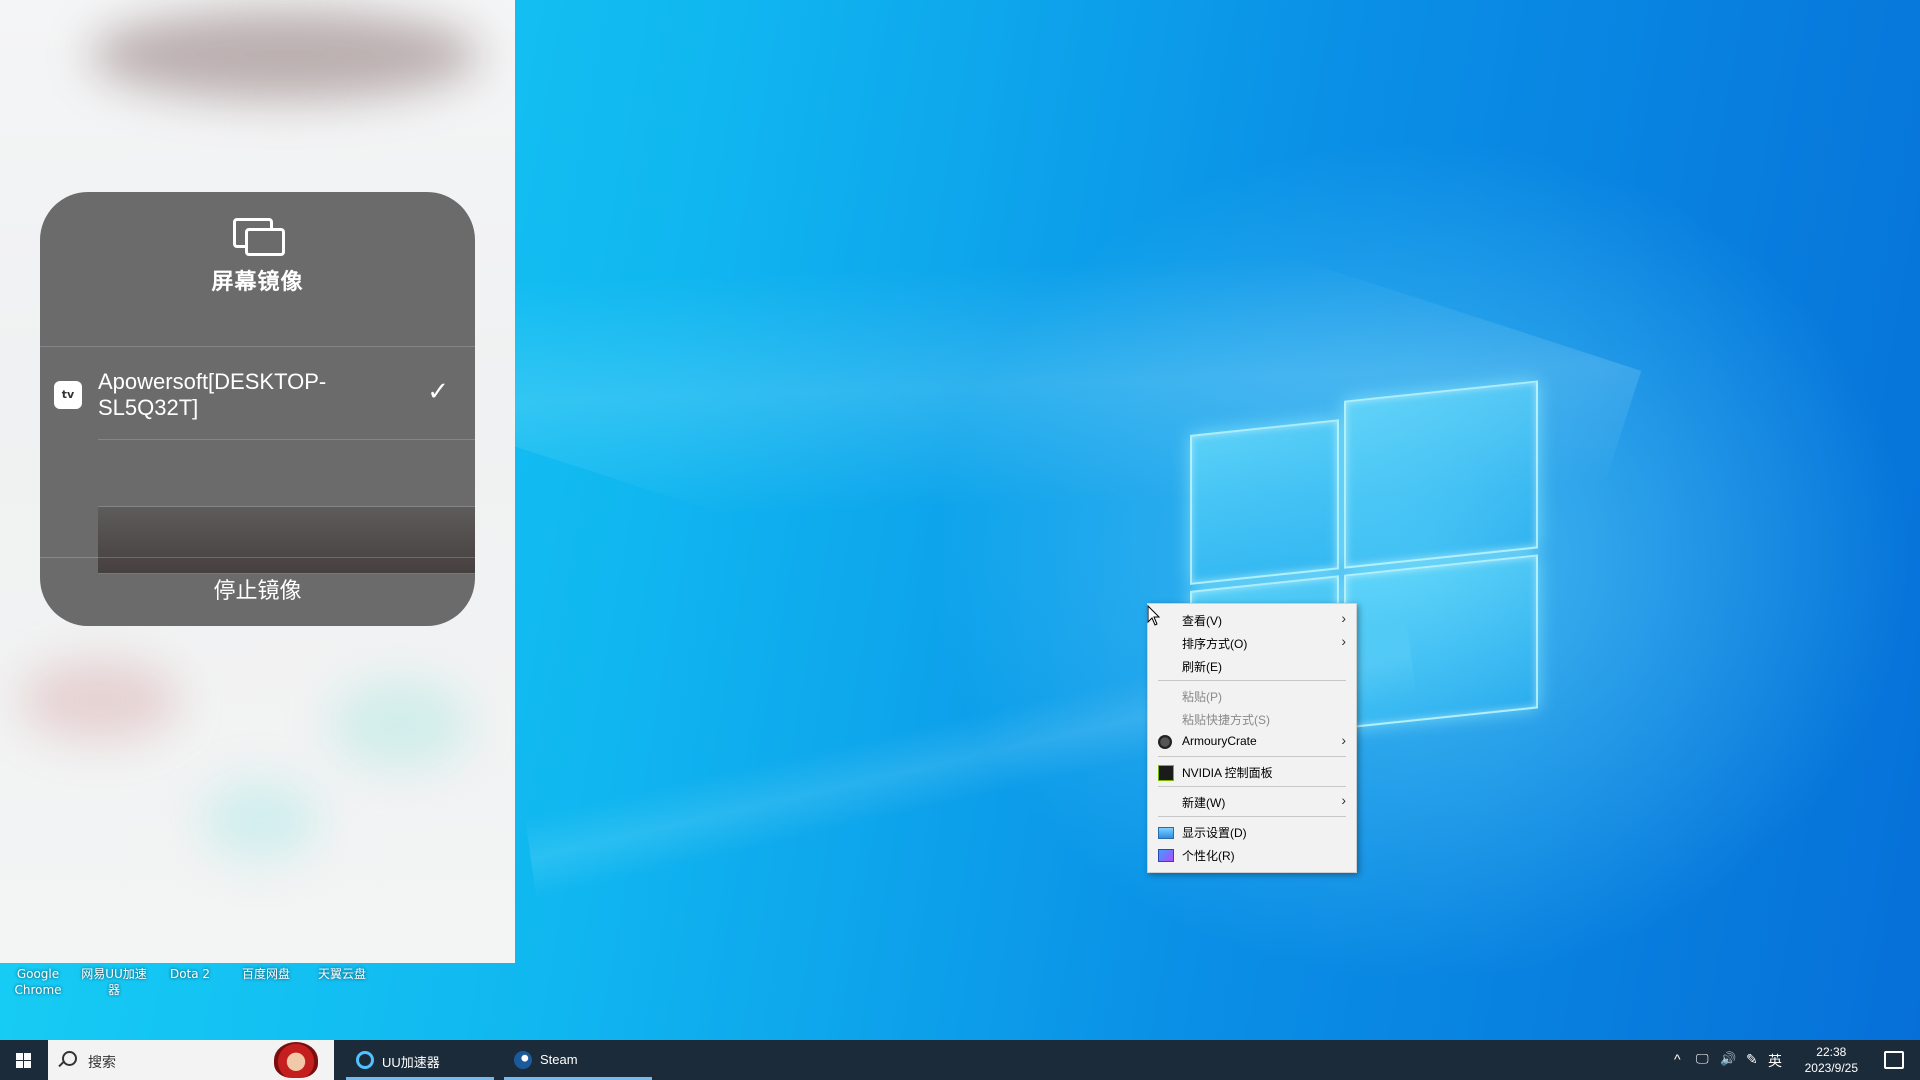 This screenshot has width=1920, height=1080. Describe the element at coordinates (1154, 615) in the screenshot. I see `mouse-cursor-icon` at that location.